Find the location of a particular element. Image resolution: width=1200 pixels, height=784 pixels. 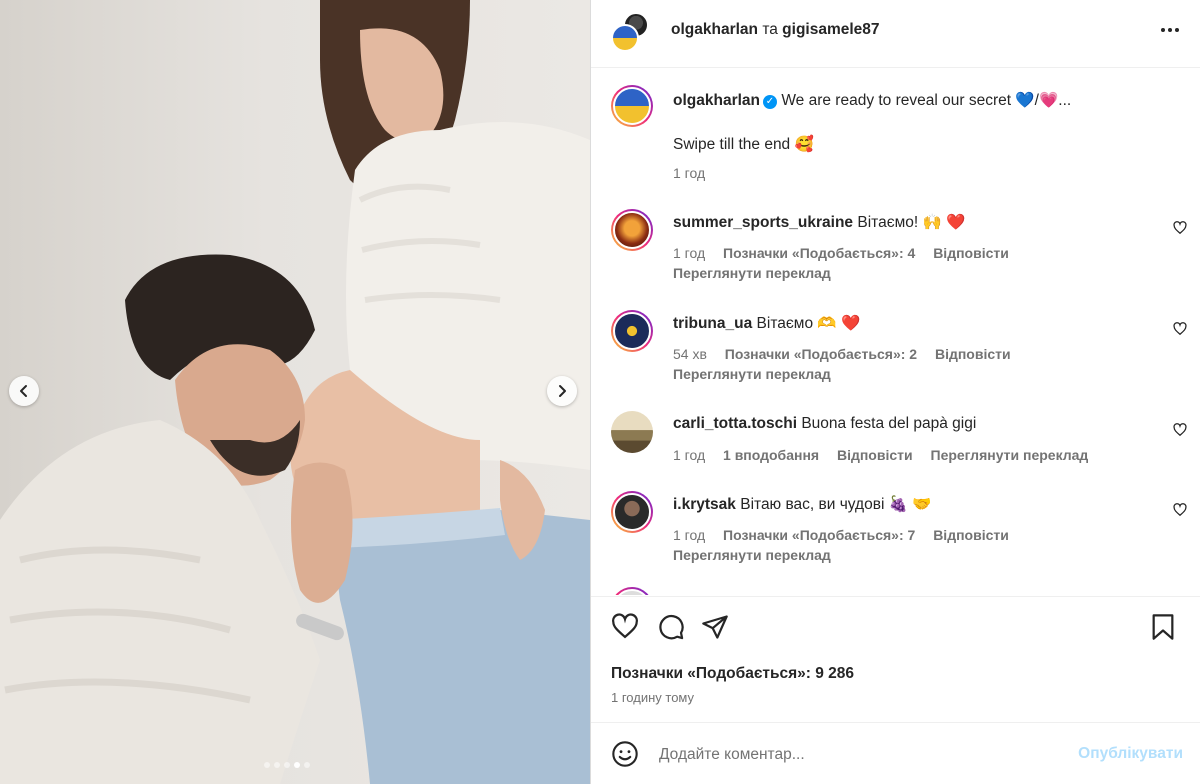

comment-username: summer_sports_ukraine is located at coordinates (763, 222).